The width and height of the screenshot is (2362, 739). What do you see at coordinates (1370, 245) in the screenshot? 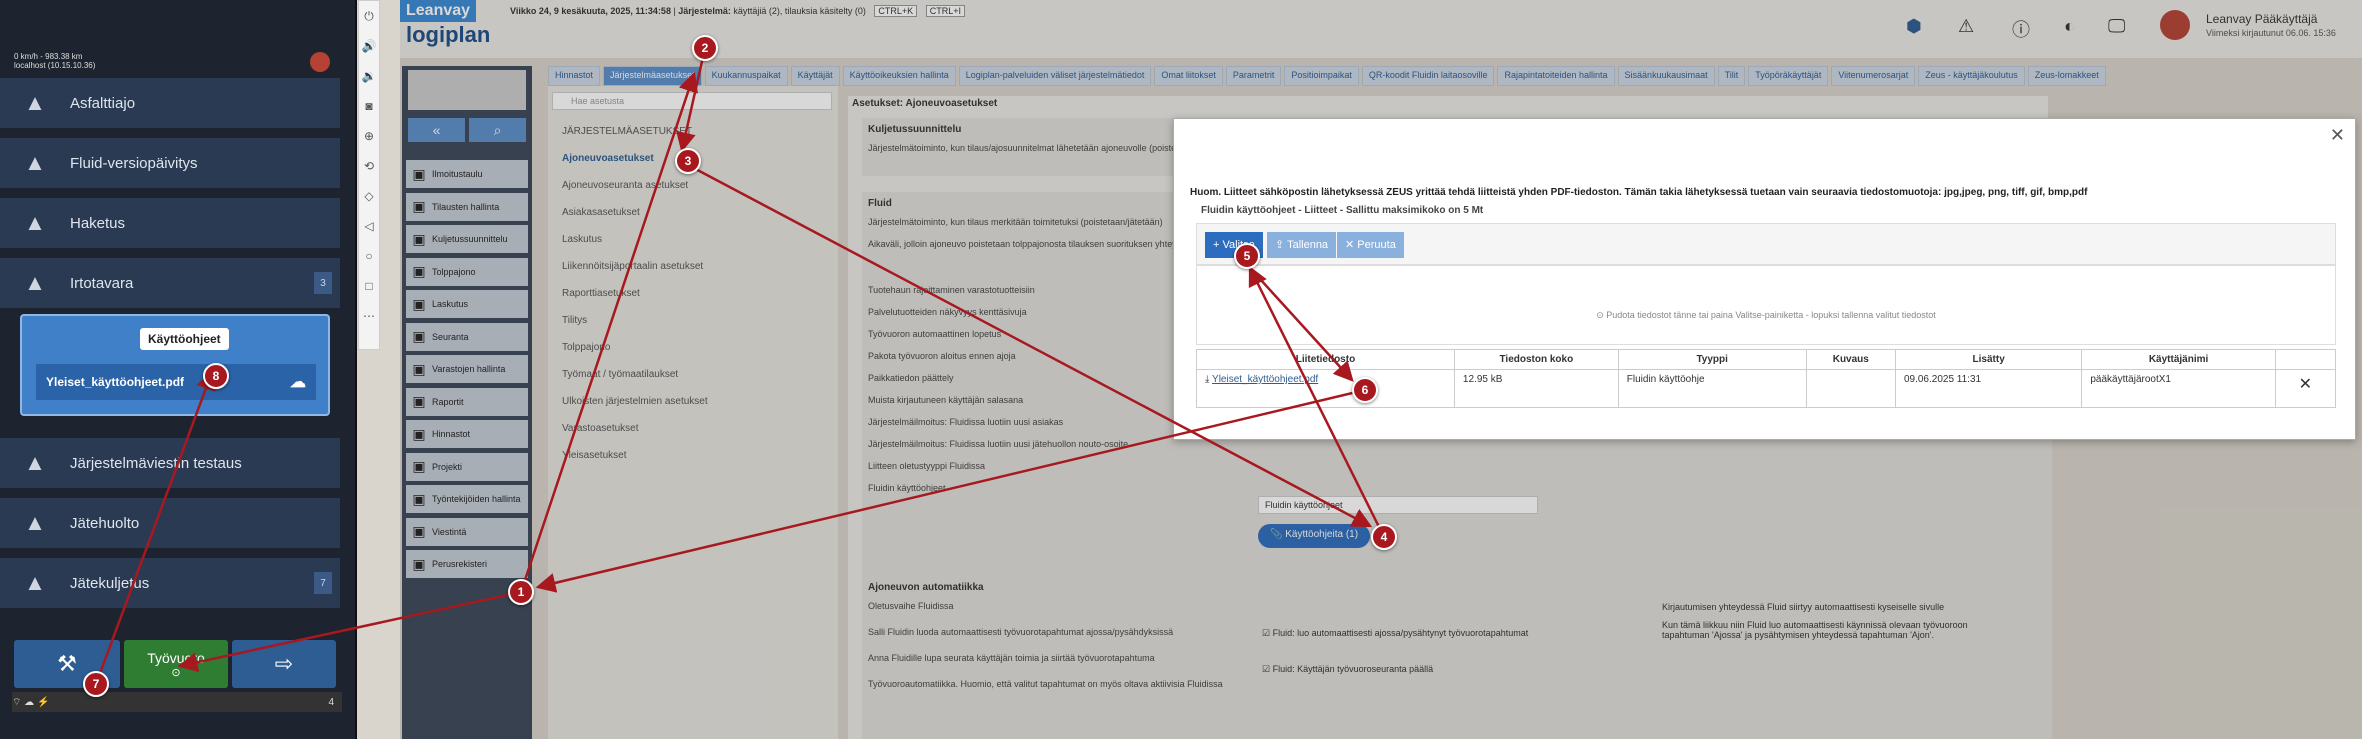
I see `cancel-button: ✕ Peruuta` at bounding box center [1370, 245].